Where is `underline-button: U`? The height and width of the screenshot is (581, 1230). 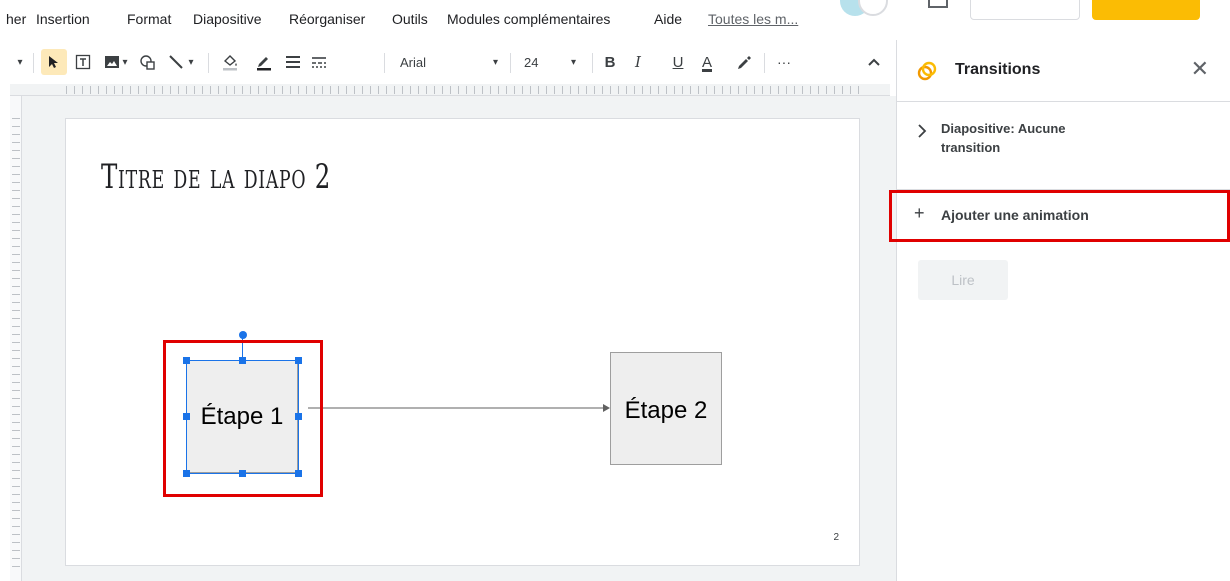 underline-button: U is located at coordinates (678, 62).